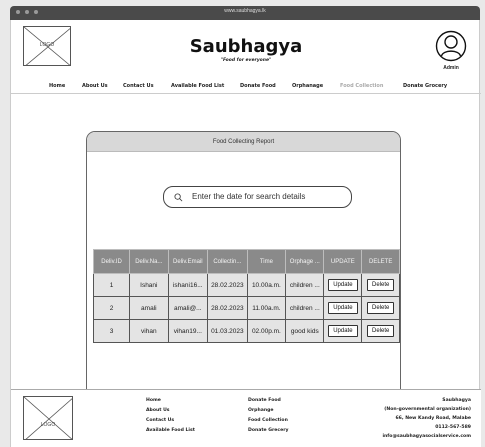 The width and height of the screenshot is (485, 447). What do you see at coordinates (380, 261) in the screenshot?
I see `col-delete: DELETE` at bounding box center [380, 261].